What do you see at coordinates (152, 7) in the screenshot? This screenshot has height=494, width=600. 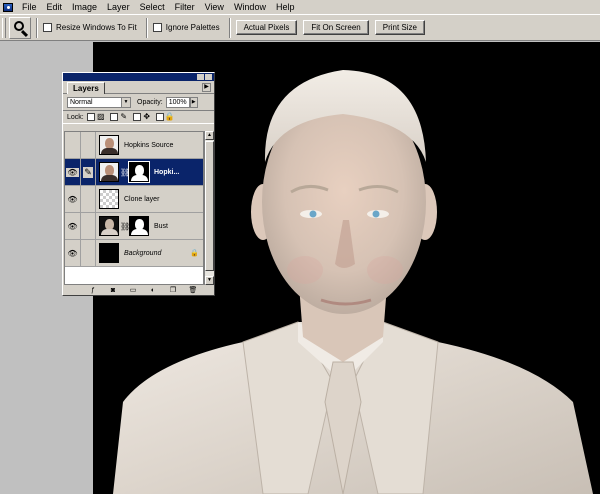 I see `menu-select: Select` at bounding box center [152, 7].